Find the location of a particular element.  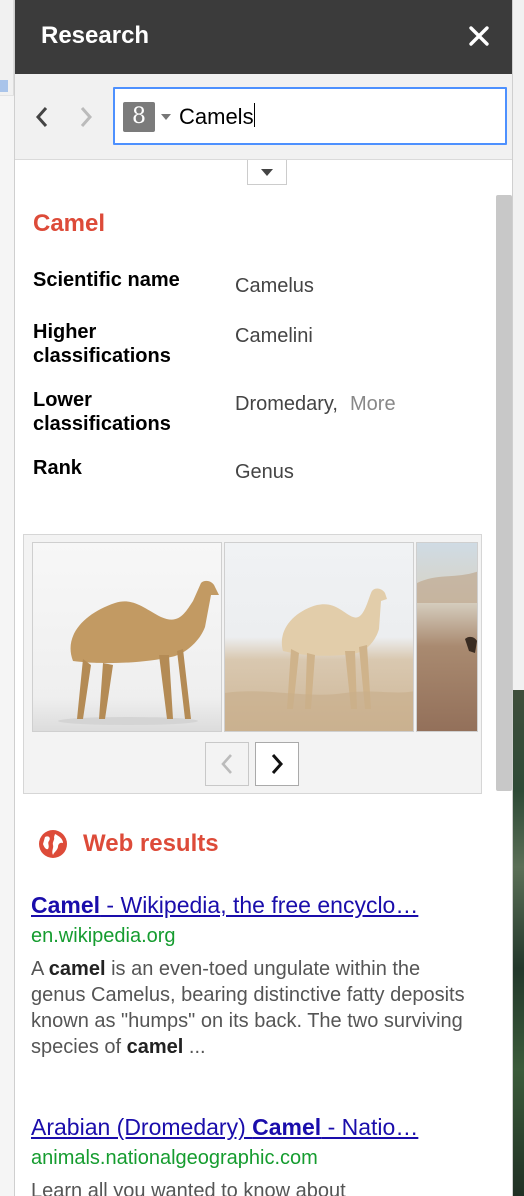

search-bar: 8 Camels is located at coordinates (263, 117).